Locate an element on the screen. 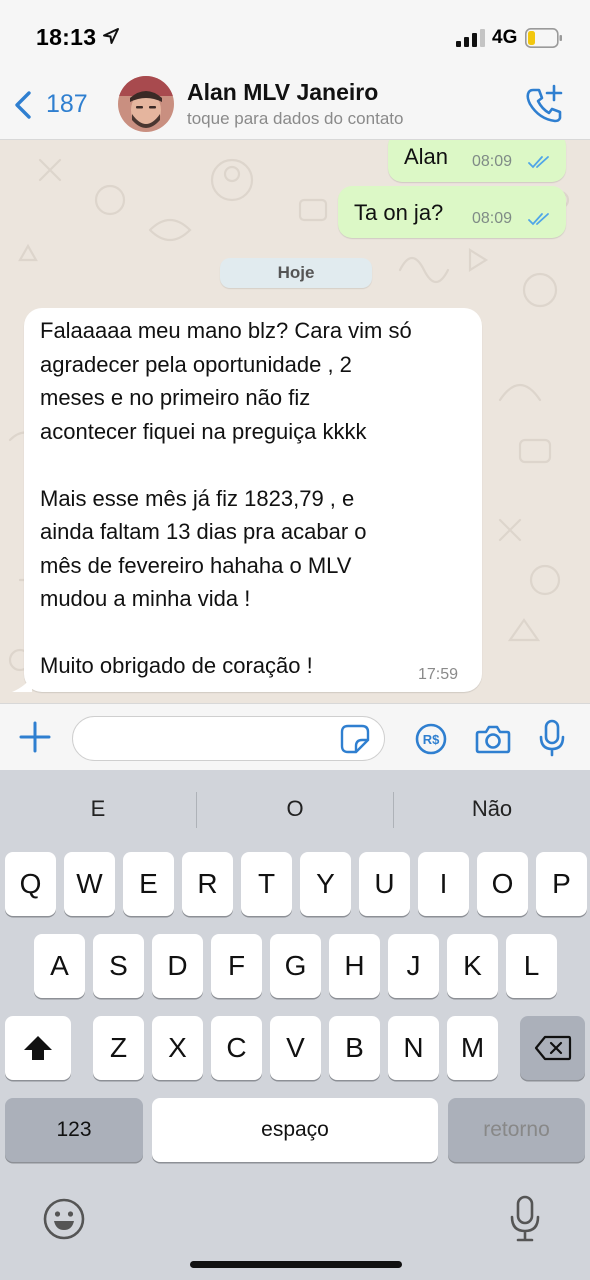 This screenshot has height=1280, width=590. home-indicator is located at coordinates (296, 1264).